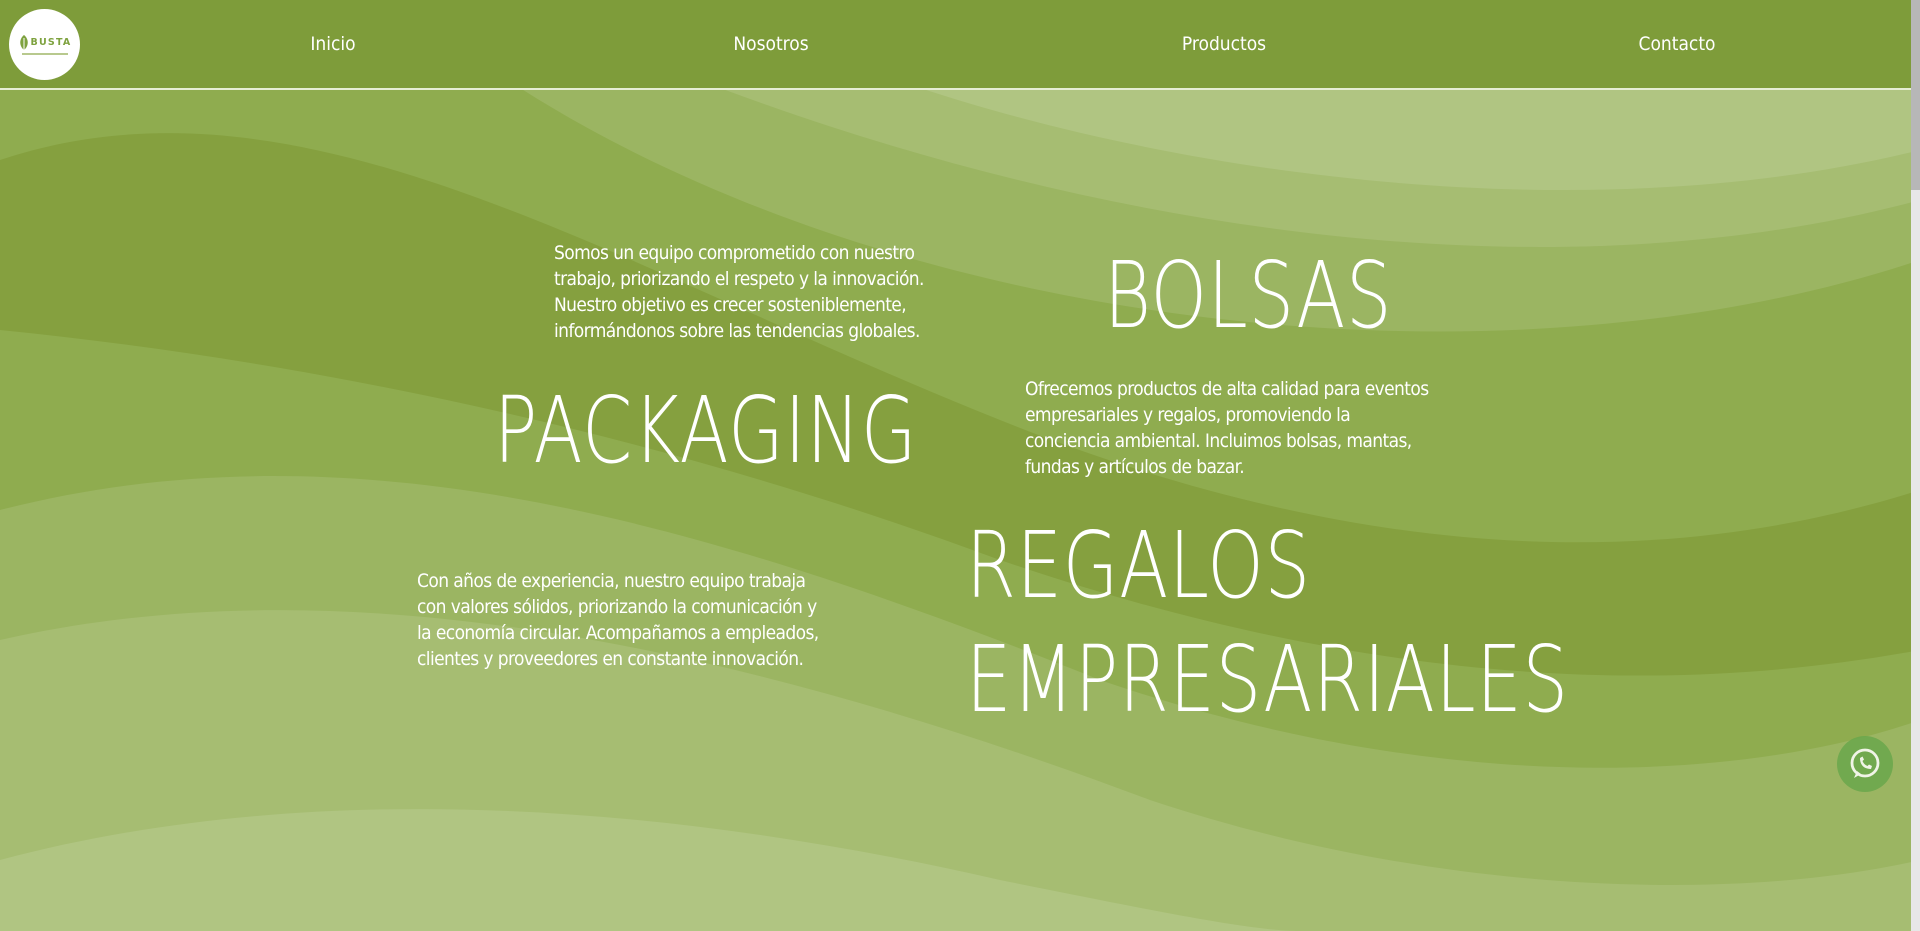 Image resolution: width=1920 pixels, height=931 pixels. I want to click on scrollbar-thumb, so click(1915, 95).